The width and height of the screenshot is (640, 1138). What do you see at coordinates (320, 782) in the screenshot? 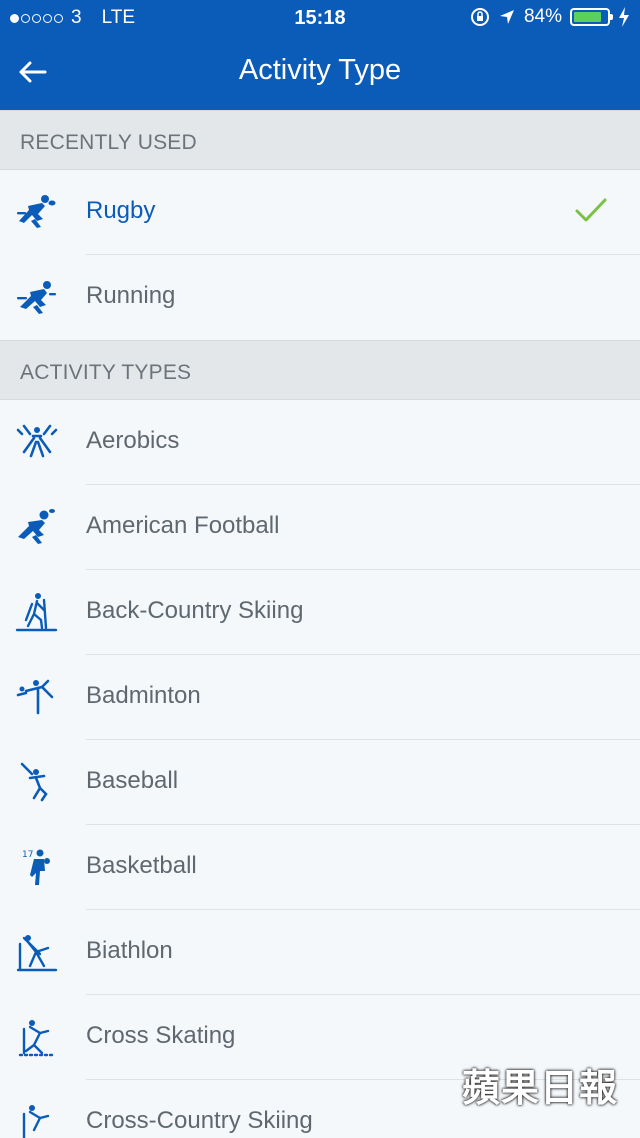
I see `list-item-baseball: Baseball` at bounding box center [320, 782].